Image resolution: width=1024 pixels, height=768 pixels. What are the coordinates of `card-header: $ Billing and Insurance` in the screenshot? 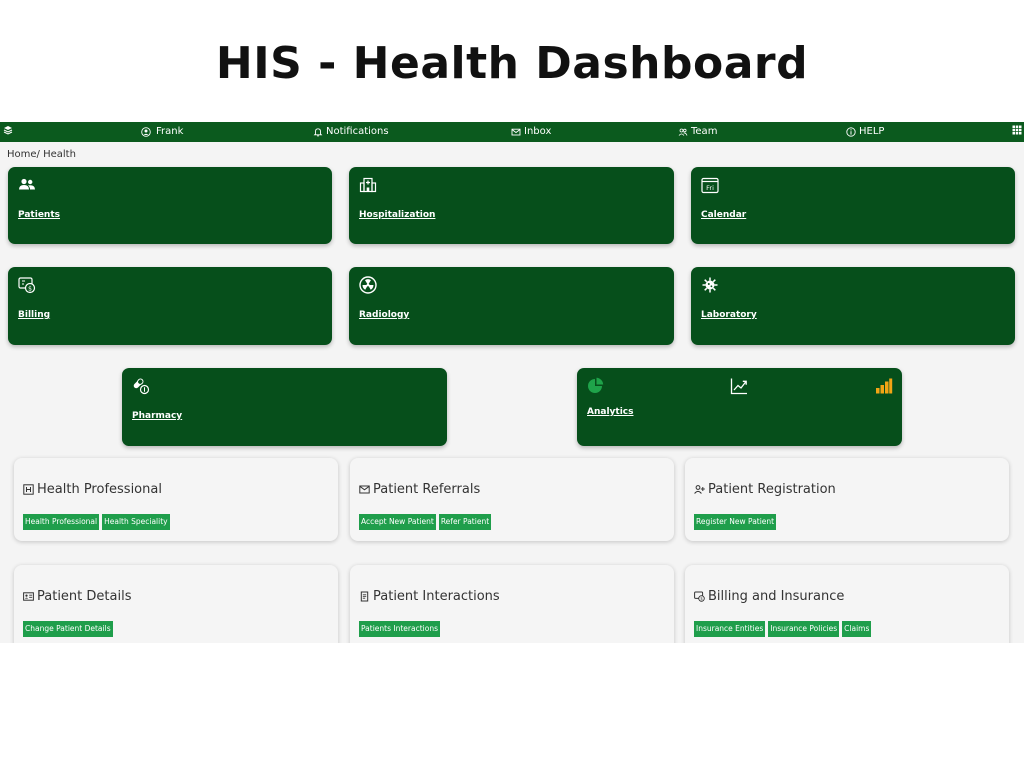 It's located at (769, 596).